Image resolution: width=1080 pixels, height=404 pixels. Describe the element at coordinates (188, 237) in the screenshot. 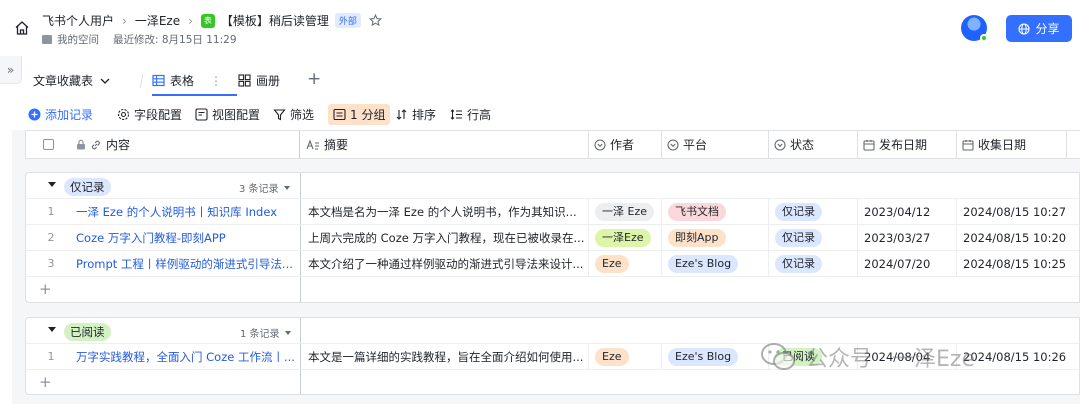

I see `content-link: Coze 万字入门教程-即刻APP` at that location.